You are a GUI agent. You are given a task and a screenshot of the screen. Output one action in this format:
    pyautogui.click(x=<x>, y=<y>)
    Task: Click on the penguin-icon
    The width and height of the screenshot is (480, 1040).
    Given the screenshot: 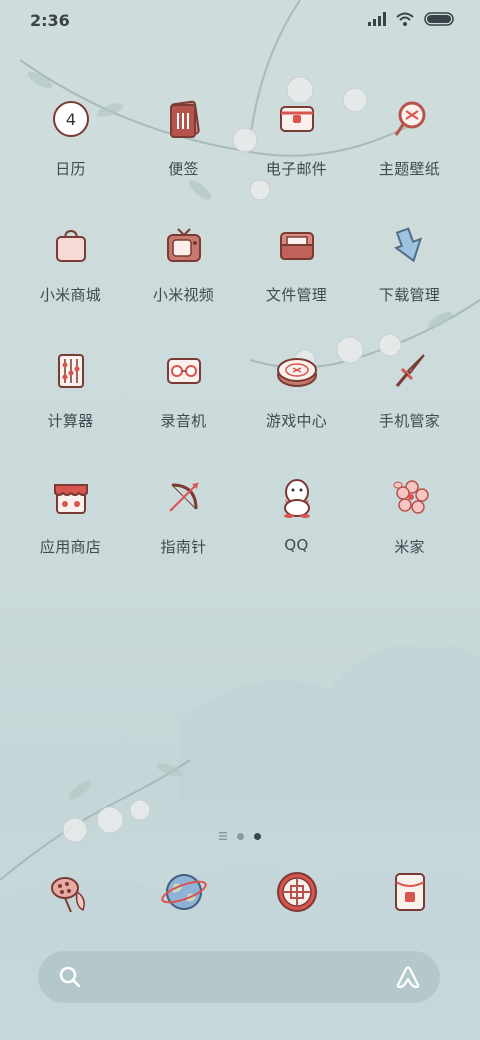 What is the action you would take?
    pyautogui.click(x=296, y=498)
    